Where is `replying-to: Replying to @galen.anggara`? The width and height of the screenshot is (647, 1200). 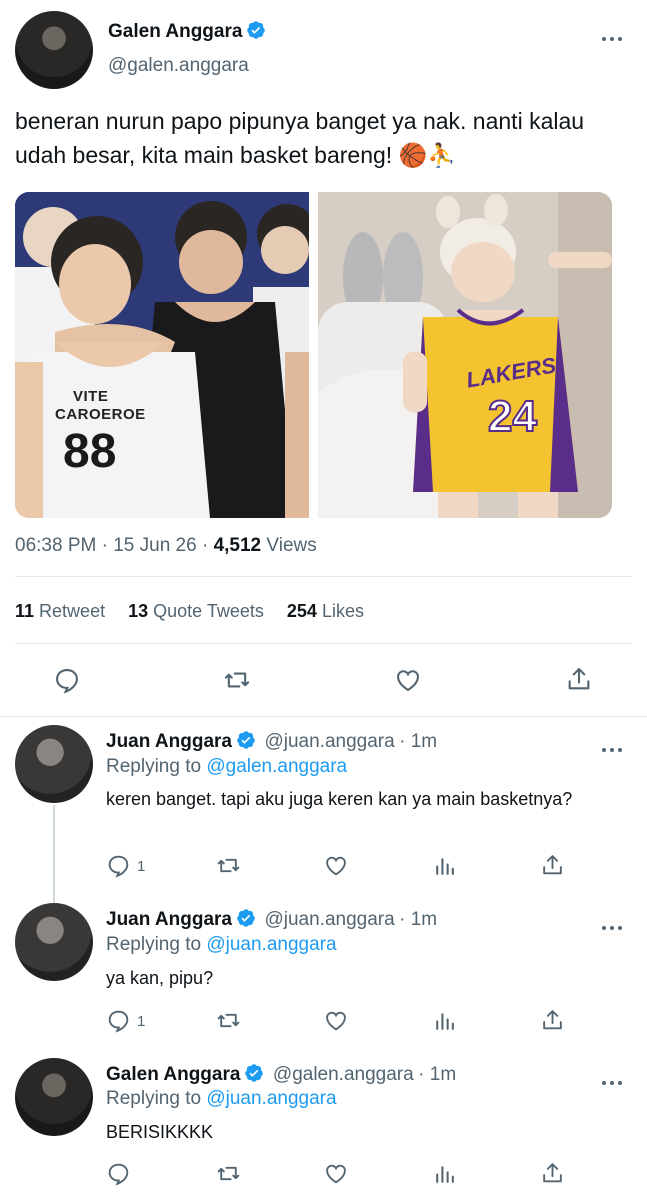
replying-to: Replying to @galen.anggara is located at coordinates (226, 767).